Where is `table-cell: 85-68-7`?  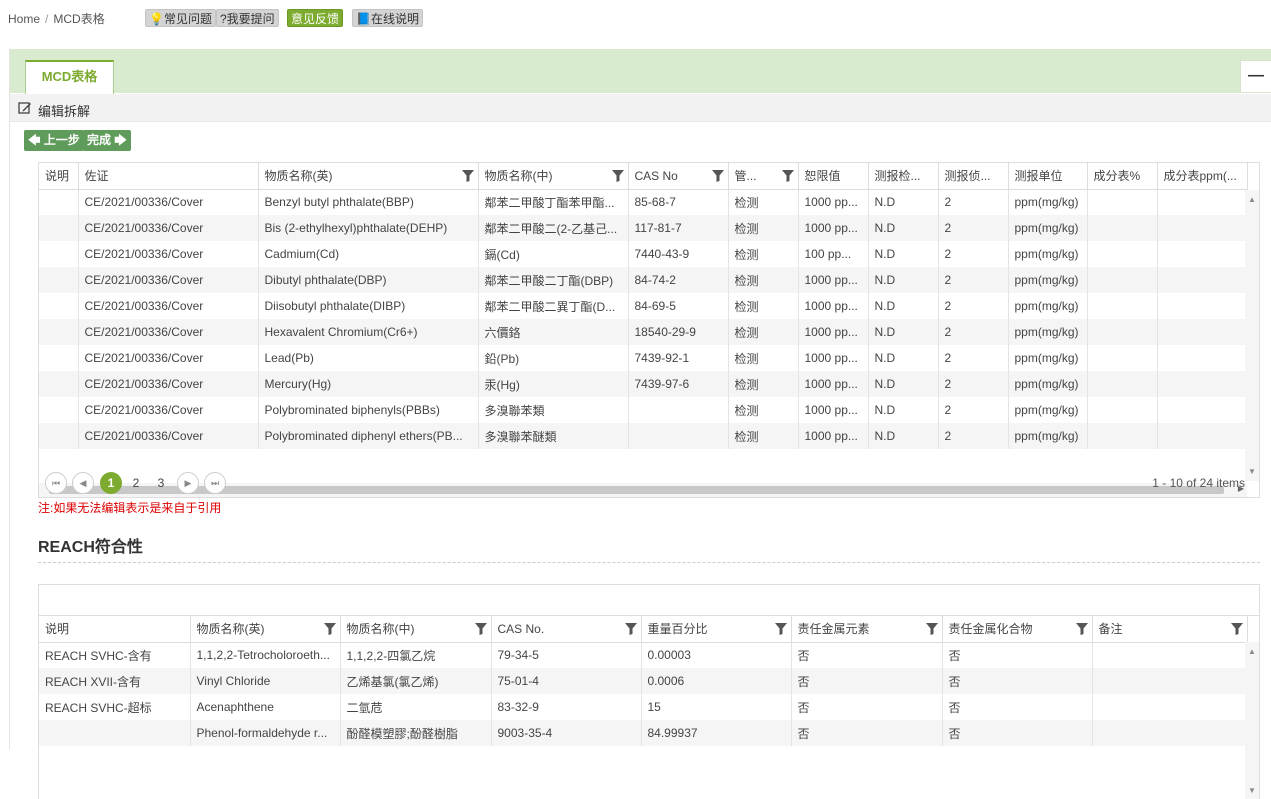 table-cell: 85-68-7 is located at coordinates (678, 202).